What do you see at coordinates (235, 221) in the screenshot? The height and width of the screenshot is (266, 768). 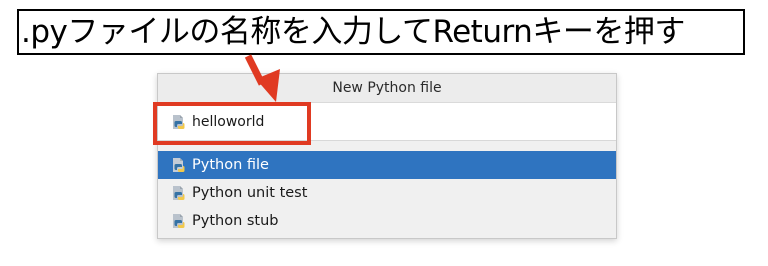 I see `list-item-label: Python stub` at bounding box center [235, 221].